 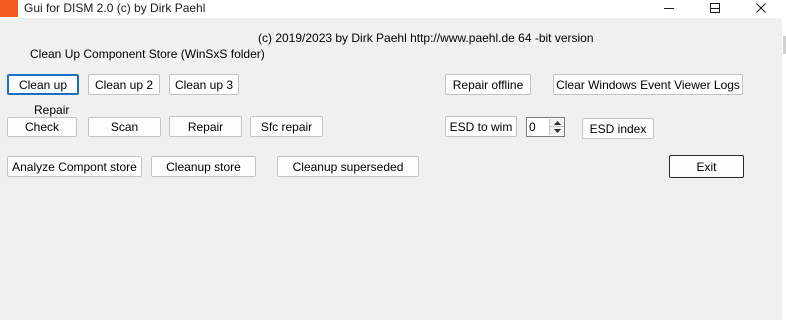 I want to click on close-button, so click(x=761, y=8).